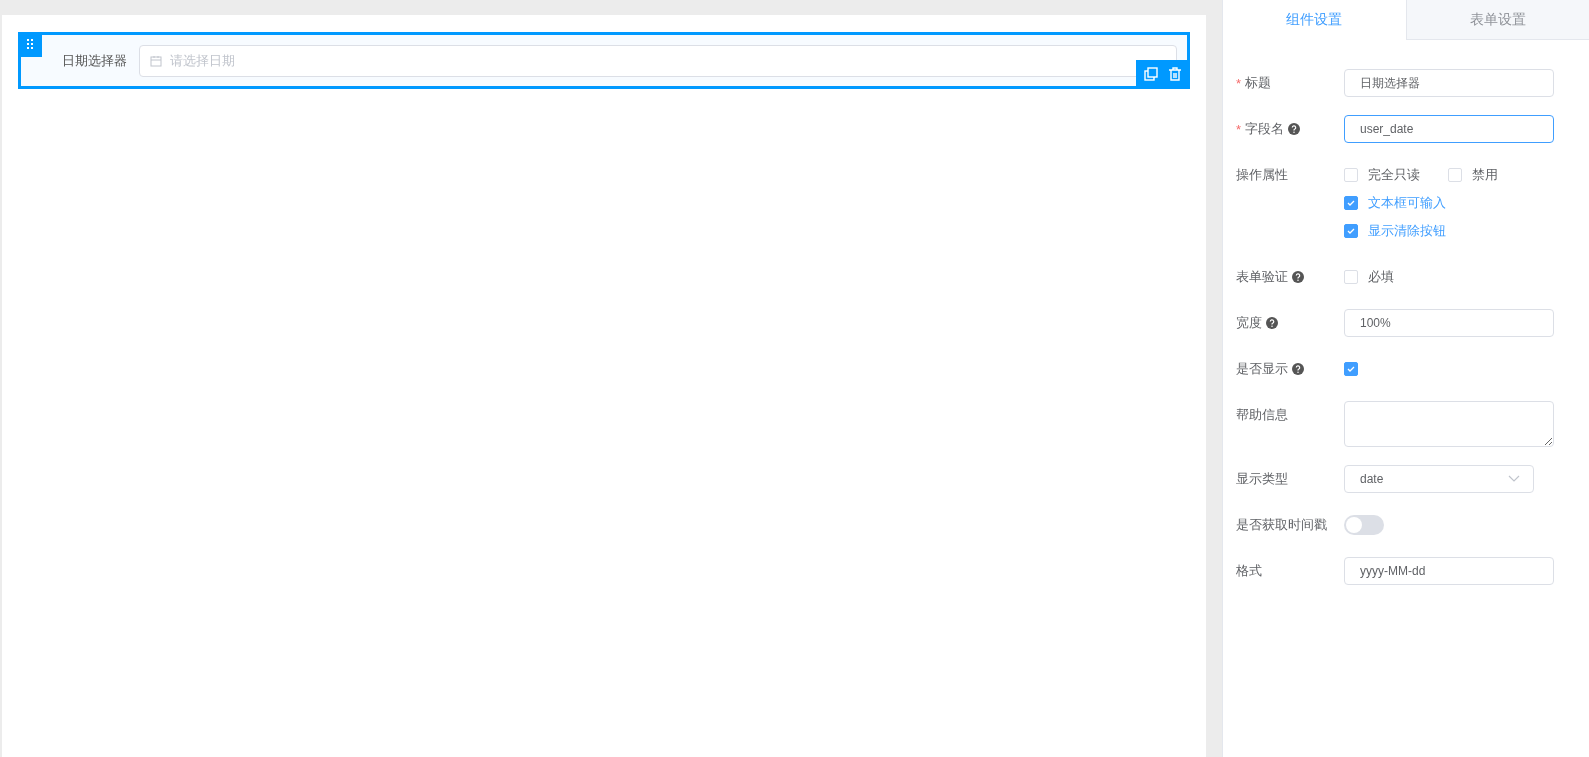 The image size is (1589, 757). Describe the element at coordinates (1439, 479) in the screenshot. I see `select-field: date` at that location.